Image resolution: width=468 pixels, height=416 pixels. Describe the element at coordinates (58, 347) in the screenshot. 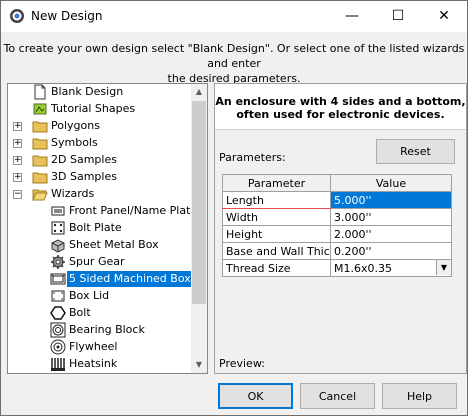

I see `flywheel-icon` at that location.